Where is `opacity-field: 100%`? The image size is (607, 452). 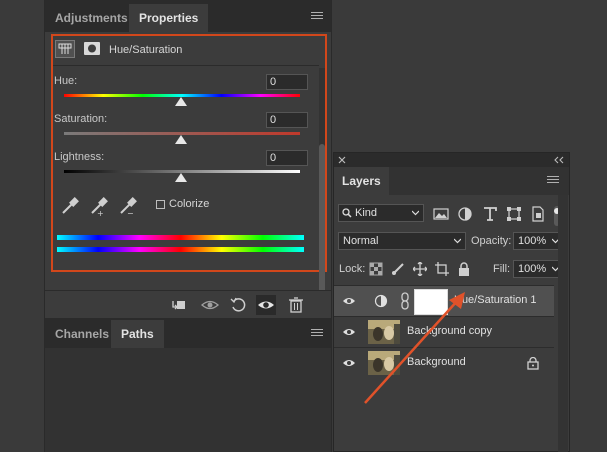 opacity-field: 100% is located at coordinates (538, 241).